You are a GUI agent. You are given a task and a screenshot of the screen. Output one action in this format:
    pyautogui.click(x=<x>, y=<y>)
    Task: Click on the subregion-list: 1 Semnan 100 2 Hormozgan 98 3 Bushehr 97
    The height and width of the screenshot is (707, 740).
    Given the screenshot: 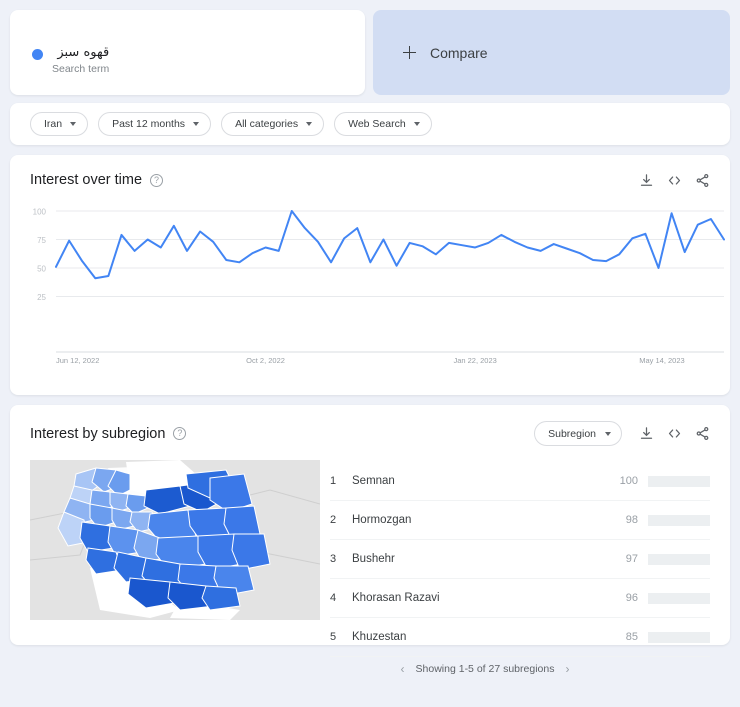 What is the action you would take?
    pyautogui.click(x=520, y=558)
    